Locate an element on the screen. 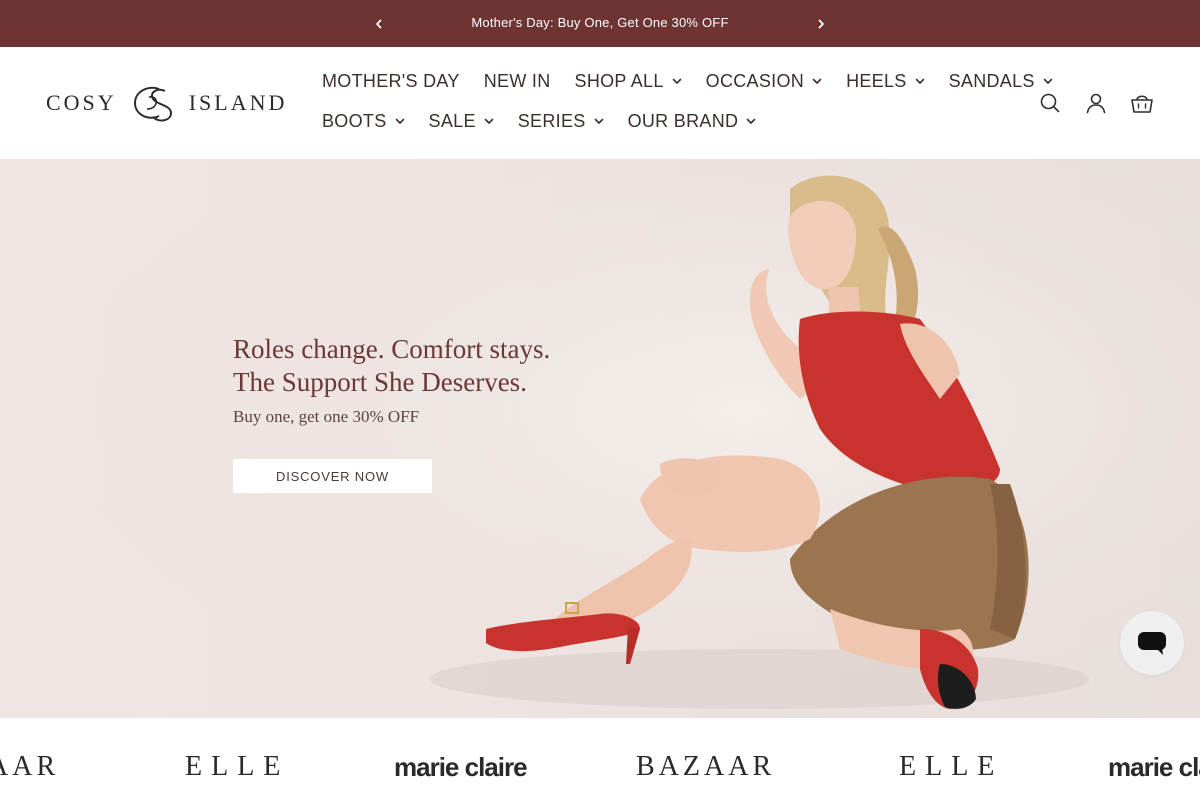  announcement-message: Mother's Day: Buy One, Get One 30% OFF is located at coordinates (600, 22).